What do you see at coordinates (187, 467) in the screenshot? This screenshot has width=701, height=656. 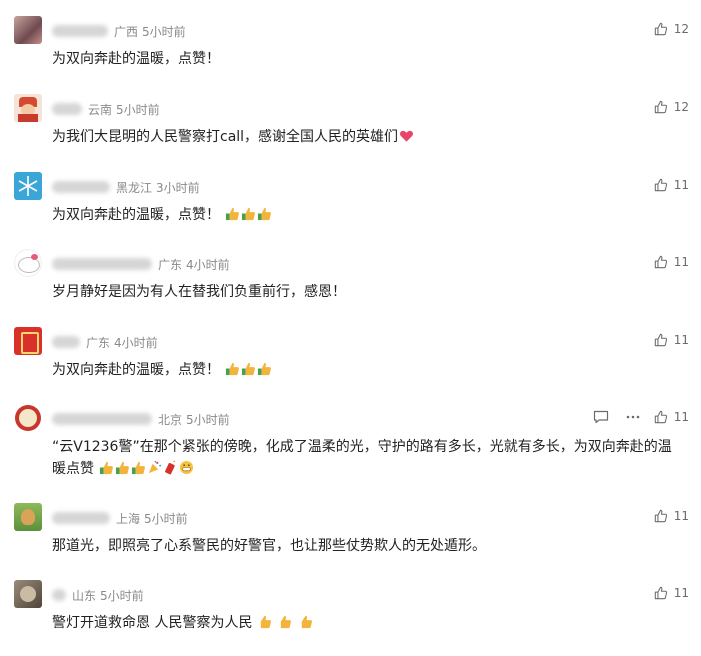 I see `grinning-emoji-icon` at bounding box center [187, 467].